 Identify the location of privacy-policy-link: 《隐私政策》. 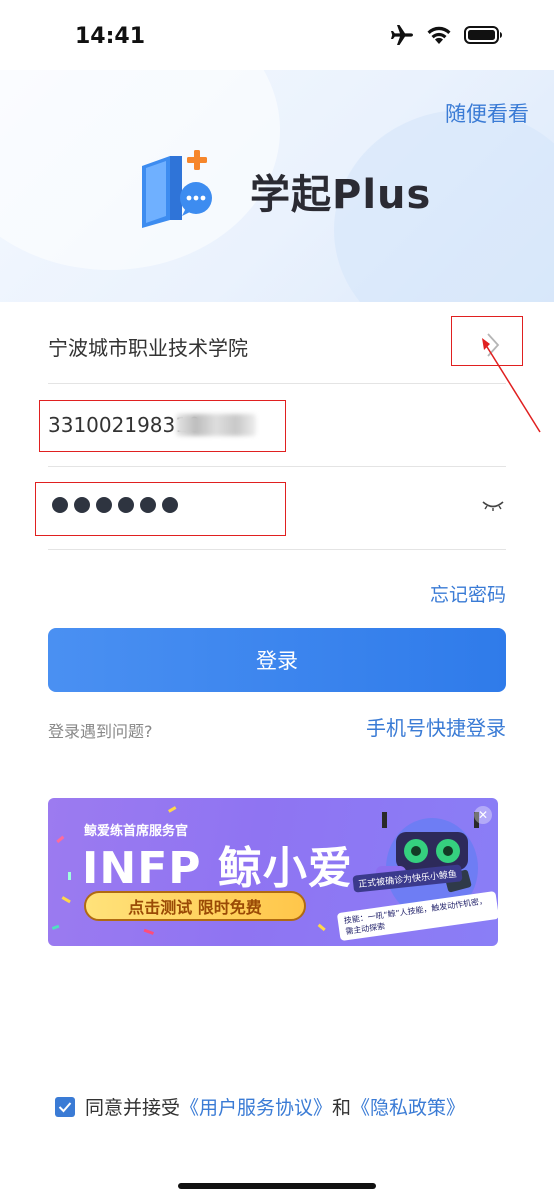
(408, 1106).